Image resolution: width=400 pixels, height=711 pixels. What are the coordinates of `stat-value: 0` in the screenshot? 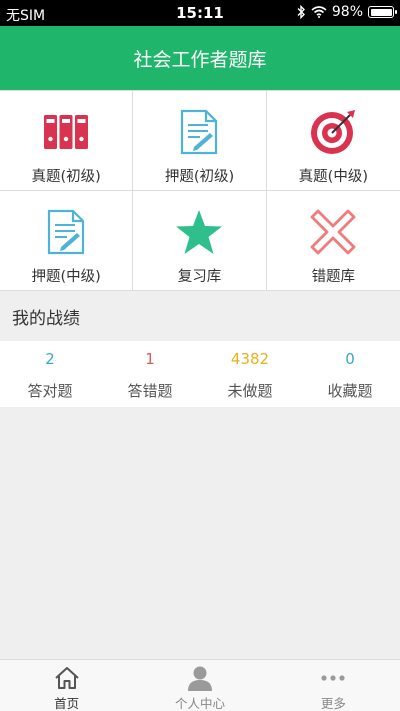 It's located at (350, 359).